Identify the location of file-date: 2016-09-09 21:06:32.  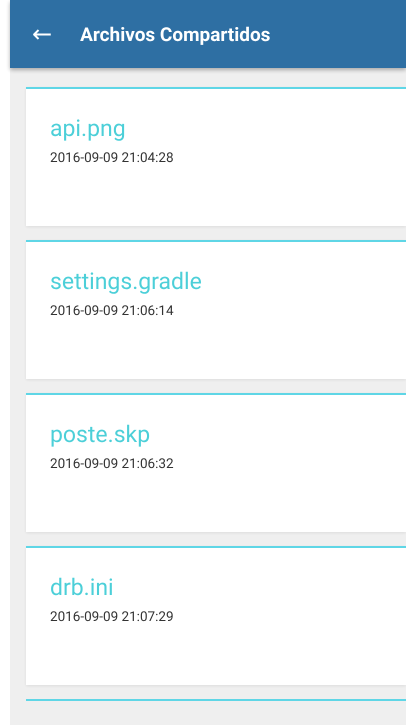
(112, 464).